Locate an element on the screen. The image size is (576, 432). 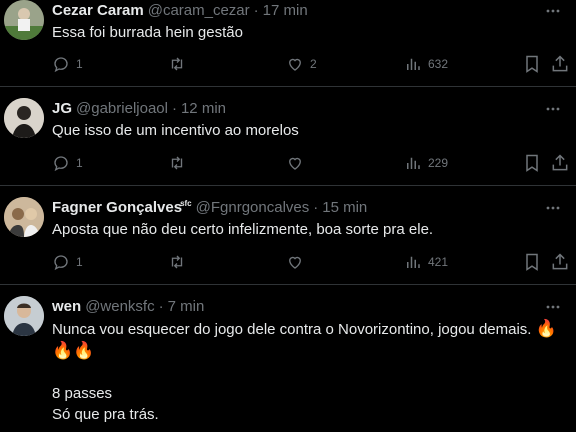
text-line: 8 passes is located at coordinates (82, 393).